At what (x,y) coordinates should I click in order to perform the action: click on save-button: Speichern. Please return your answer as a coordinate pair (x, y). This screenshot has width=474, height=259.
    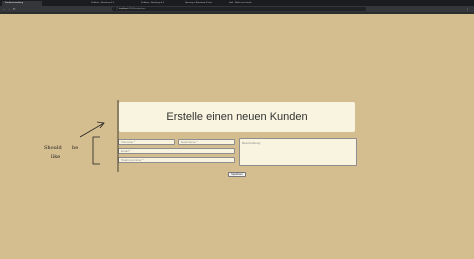
    Looking at the image, I should click on (237, 174).